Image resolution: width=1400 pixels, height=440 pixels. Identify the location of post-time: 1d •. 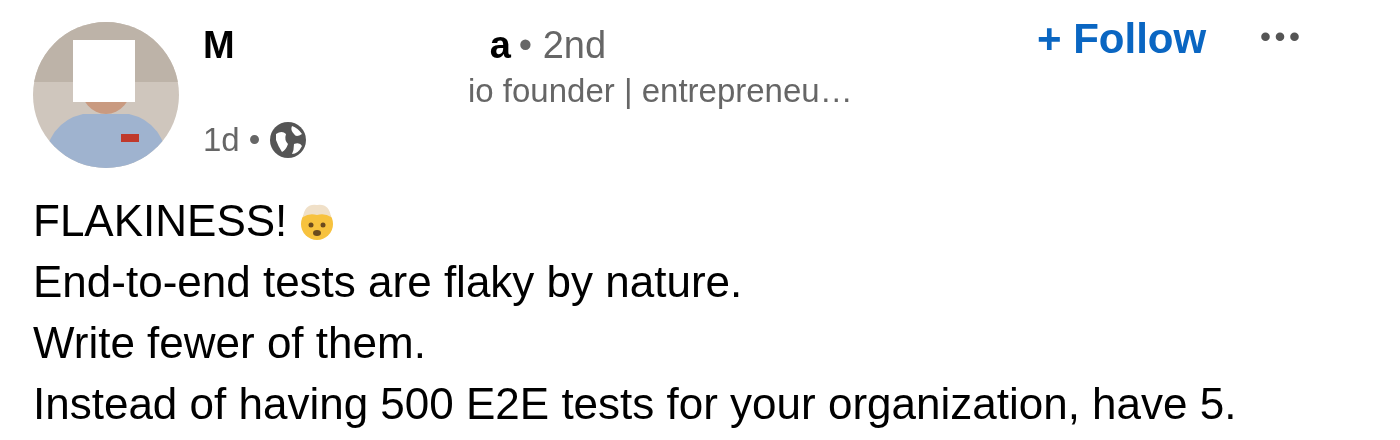
(232, 140).